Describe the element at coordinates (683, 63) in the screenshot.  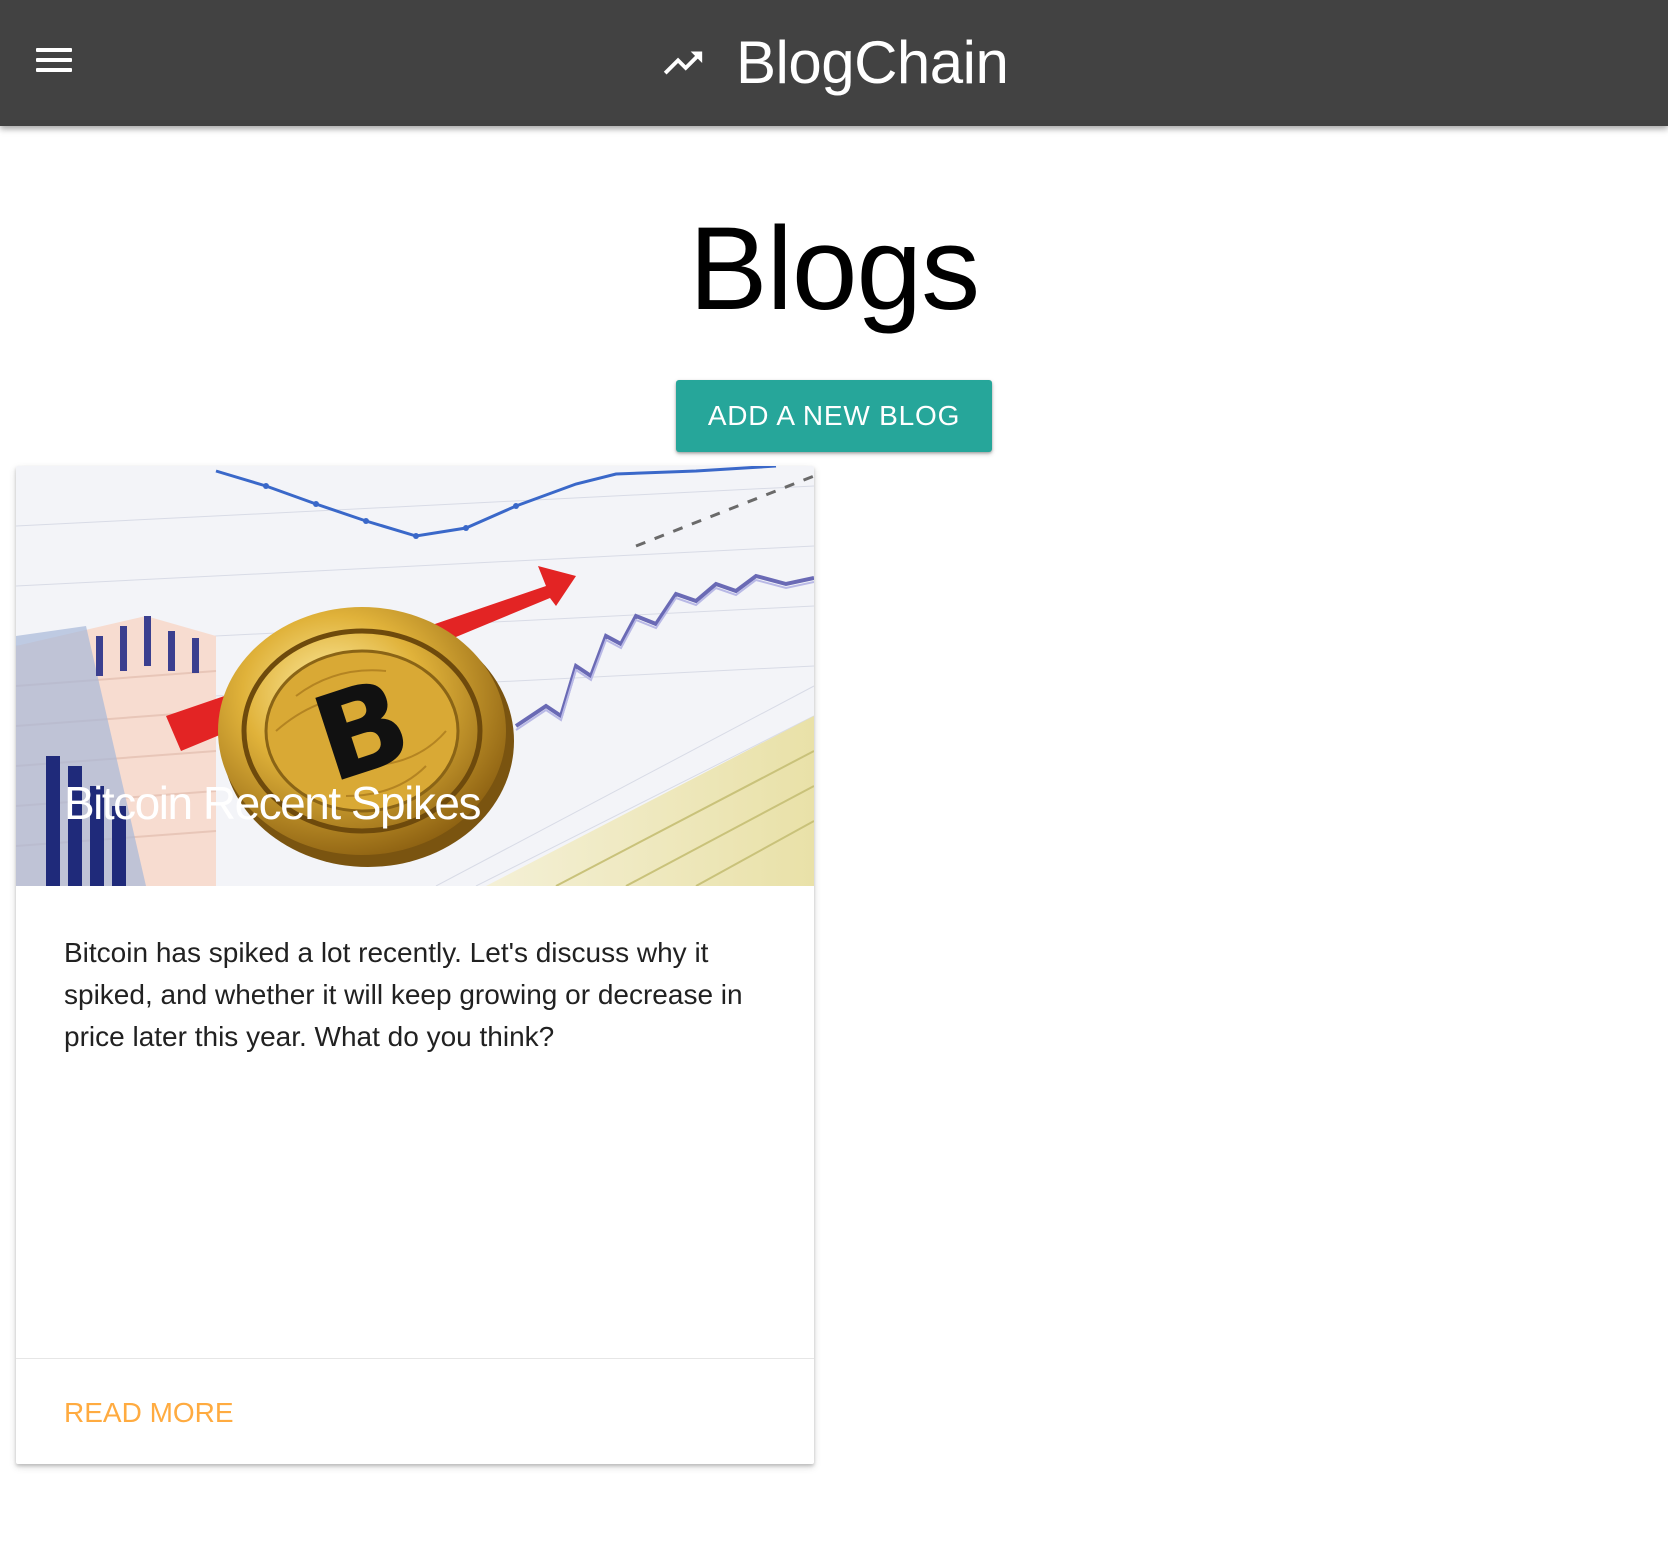
I see `trending-up-icon` at that location.